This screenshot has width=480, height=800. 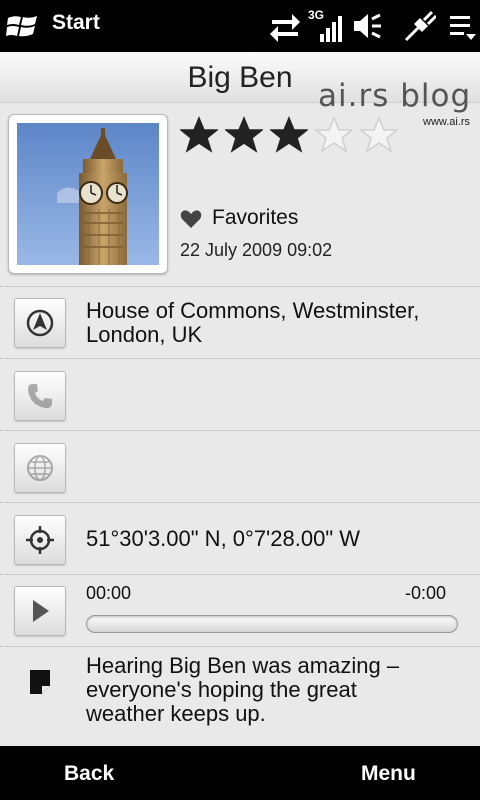 I want to click on remaining-time: -0:00, so click(x=425, y=593).